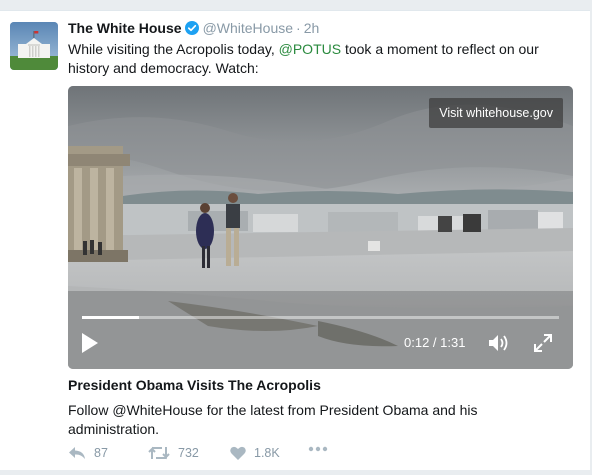 This screenshot has height=475, width=592. Describe the element at coordinates (77, 453) in the screenshot. I see `reply-icon` at that location.